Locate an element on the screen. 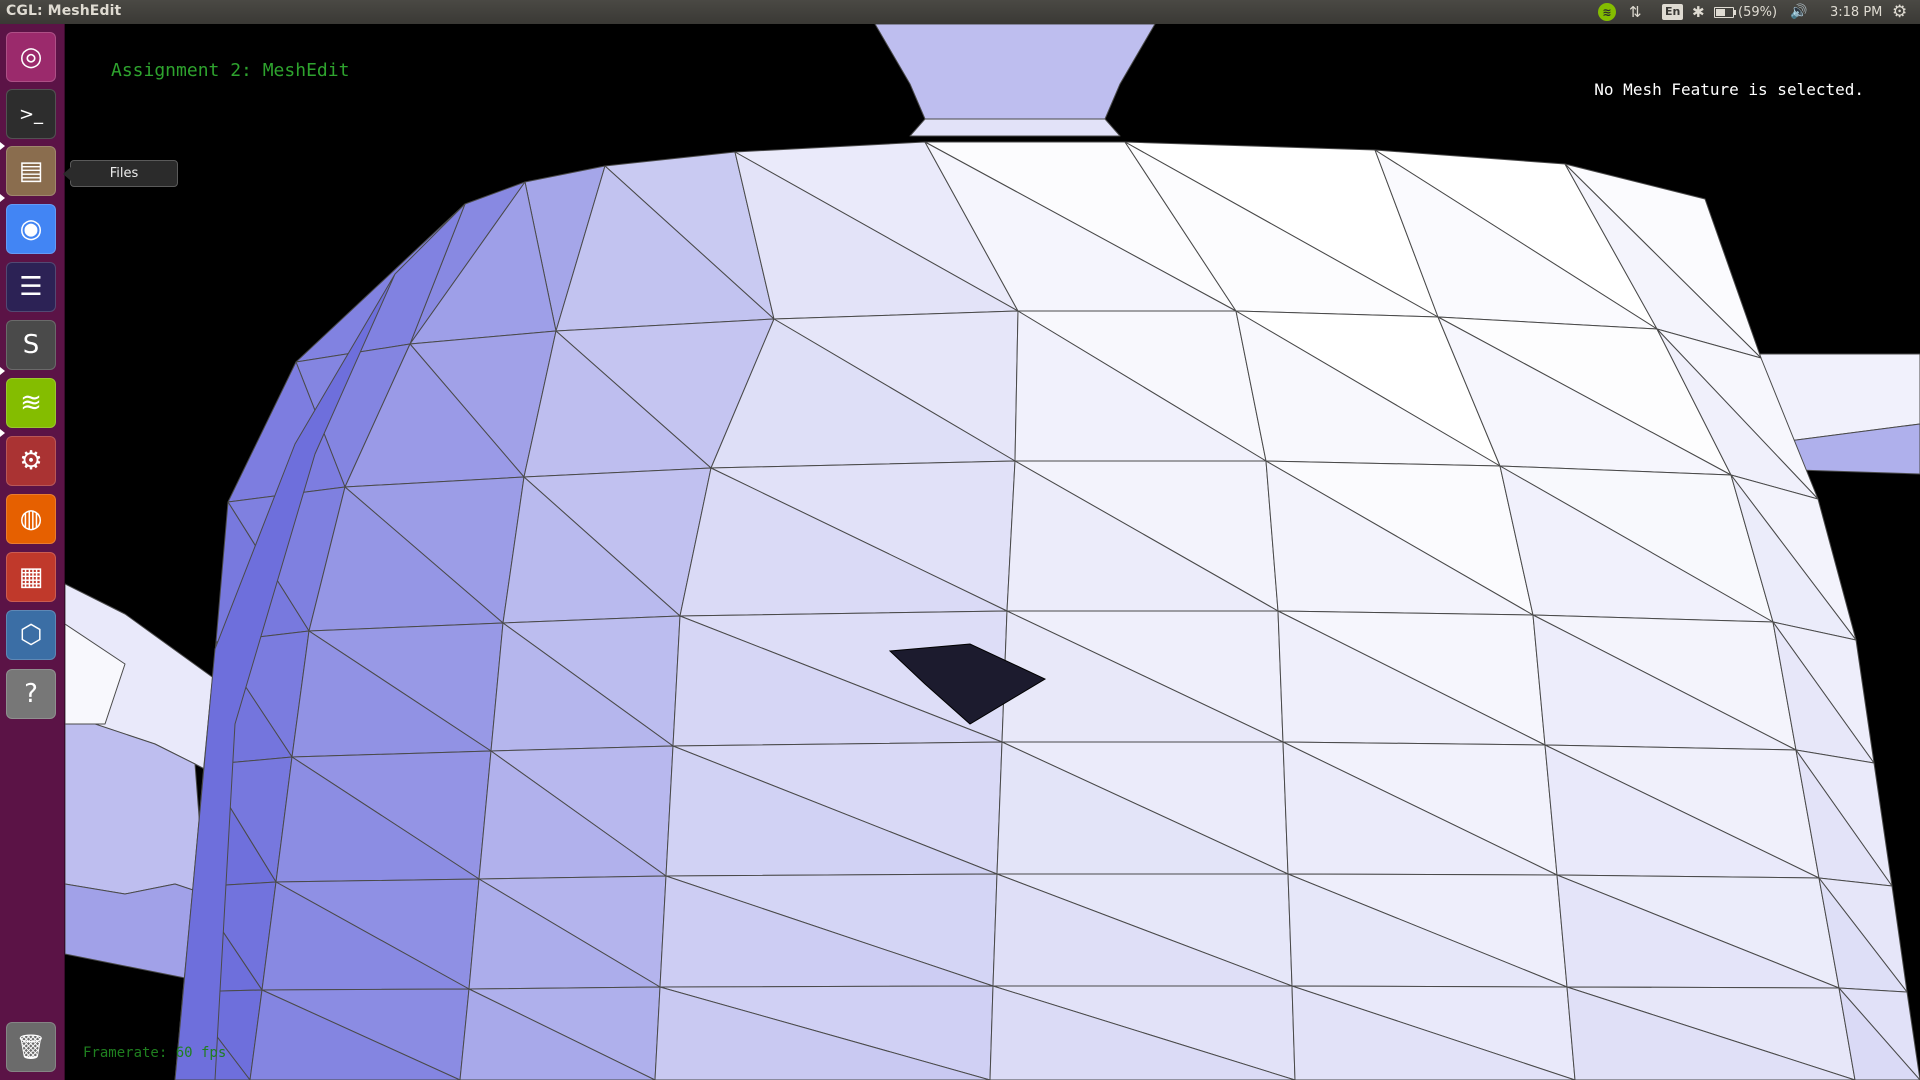 The image size is (1920, 1080). launcher-trash: 🗑 is located at coordinates (31, 1047).